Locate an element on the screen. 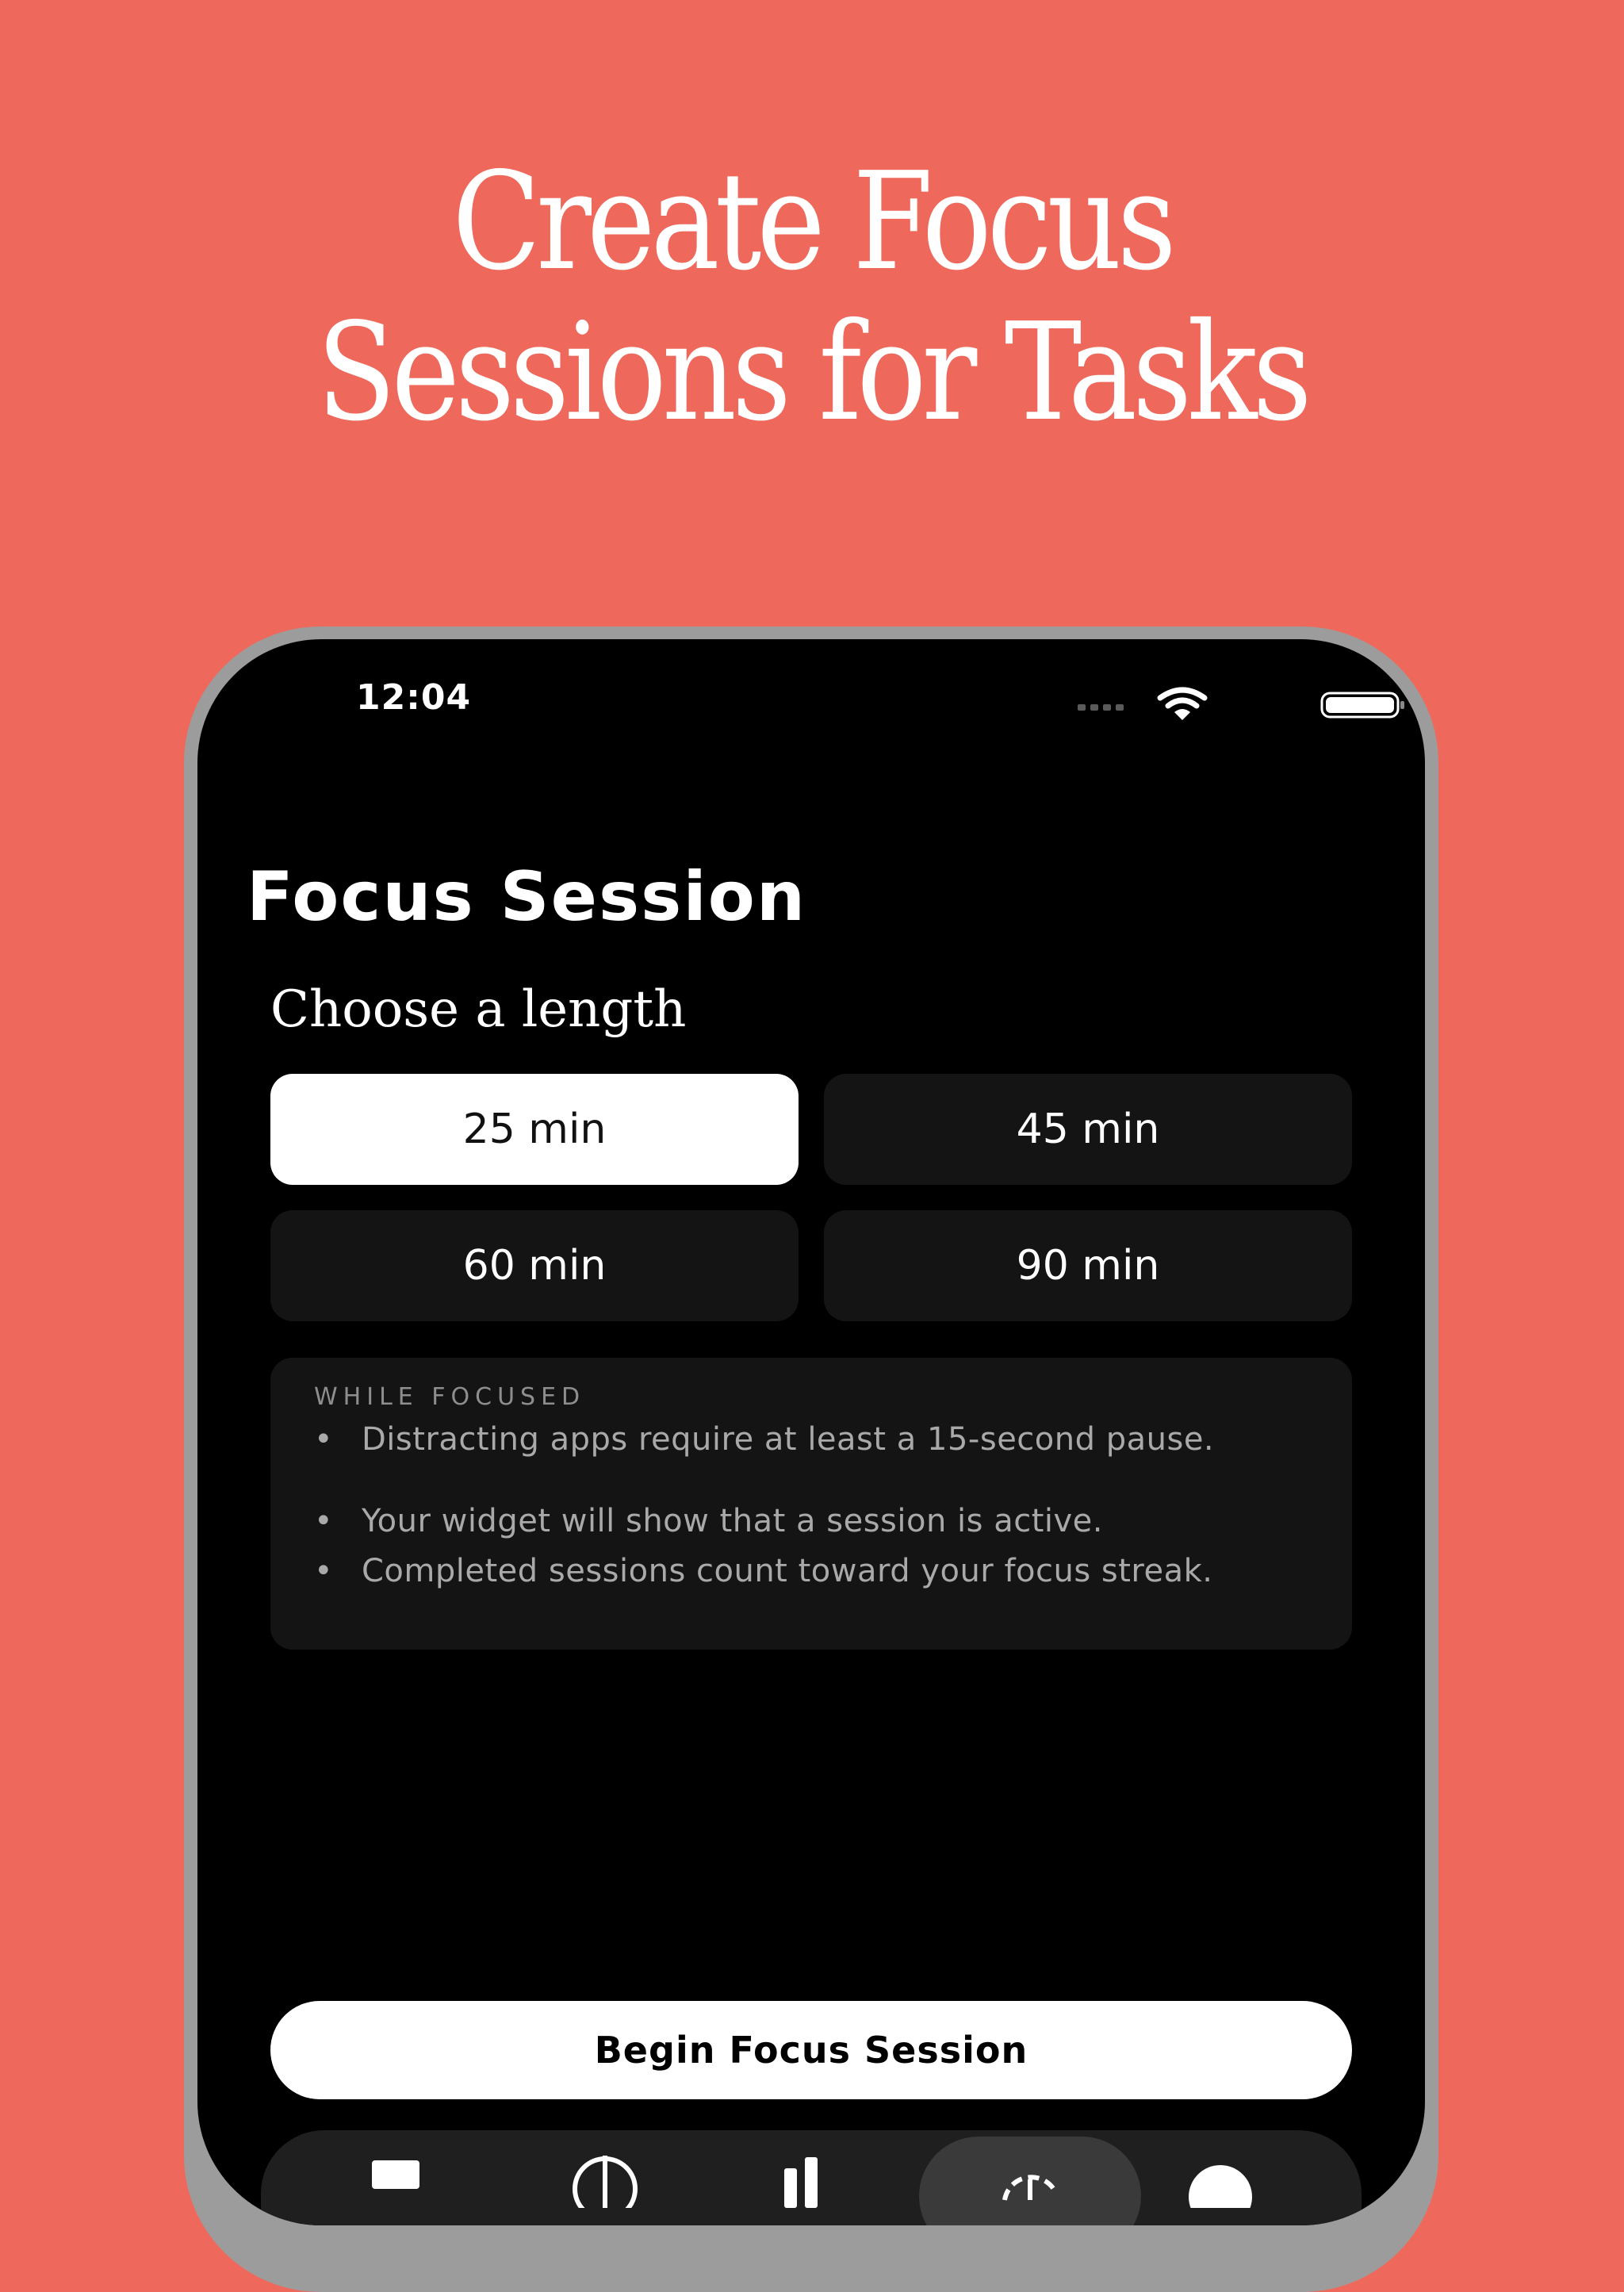 This screenshot has width=1624, height=2292. status-time: 12:04 is located at coordinates (414, 698).